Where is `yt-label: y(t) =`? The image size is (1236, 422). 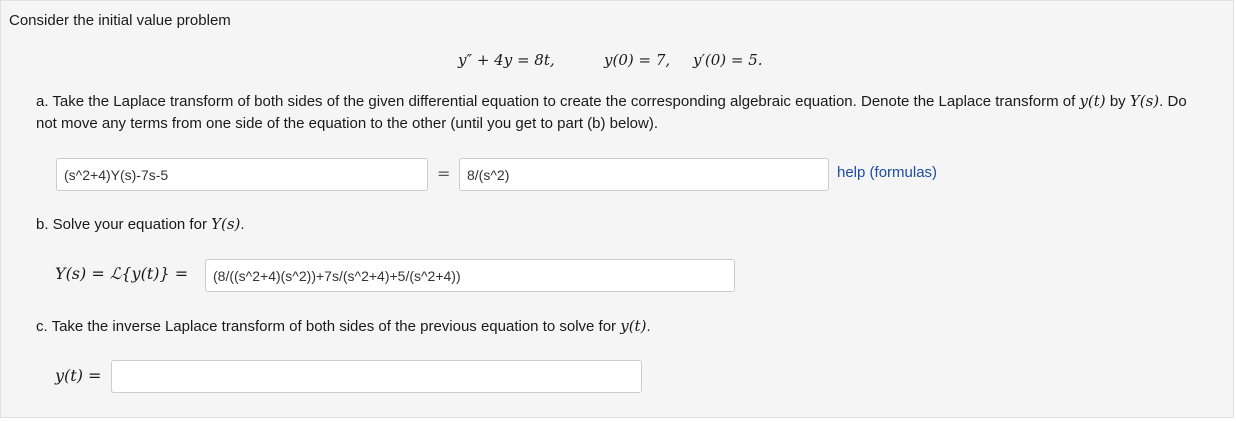
yt-label: y(t) = is located at coordinates (78, 375).